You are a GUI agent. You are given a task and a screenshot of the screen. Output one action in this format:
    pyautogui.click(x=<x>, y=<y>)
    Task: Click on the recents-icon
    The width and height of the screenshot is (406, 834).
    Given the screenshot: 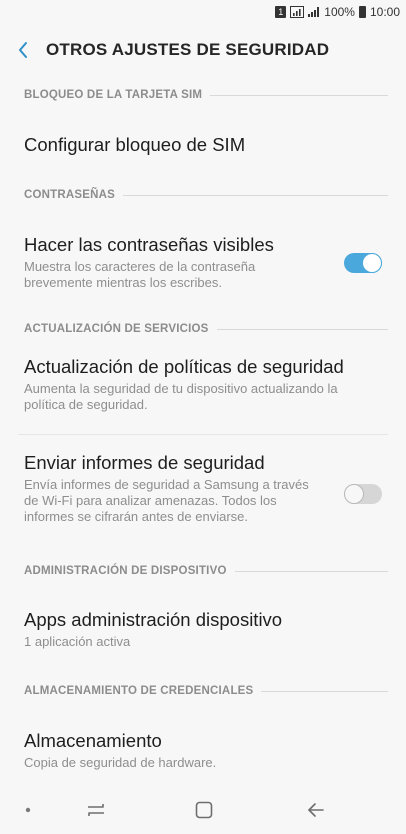 What is the action you would take?
    pyautogui.click(x=96, y=810)
    